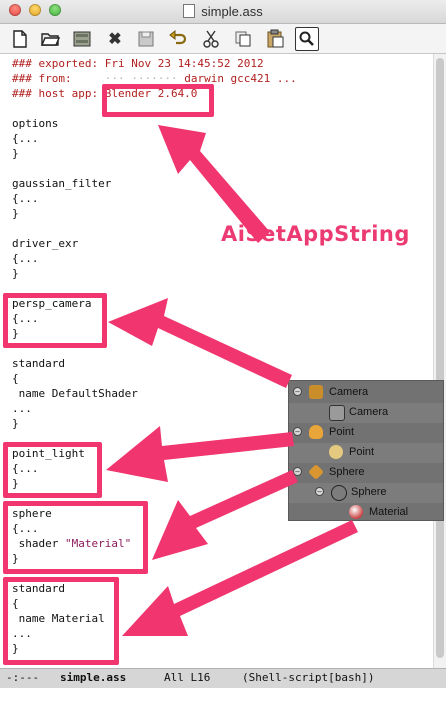  What do you see at coordinates (146, 39) in the screenshot?
I see `save-disk-icon` at bounding box center [146, 39].